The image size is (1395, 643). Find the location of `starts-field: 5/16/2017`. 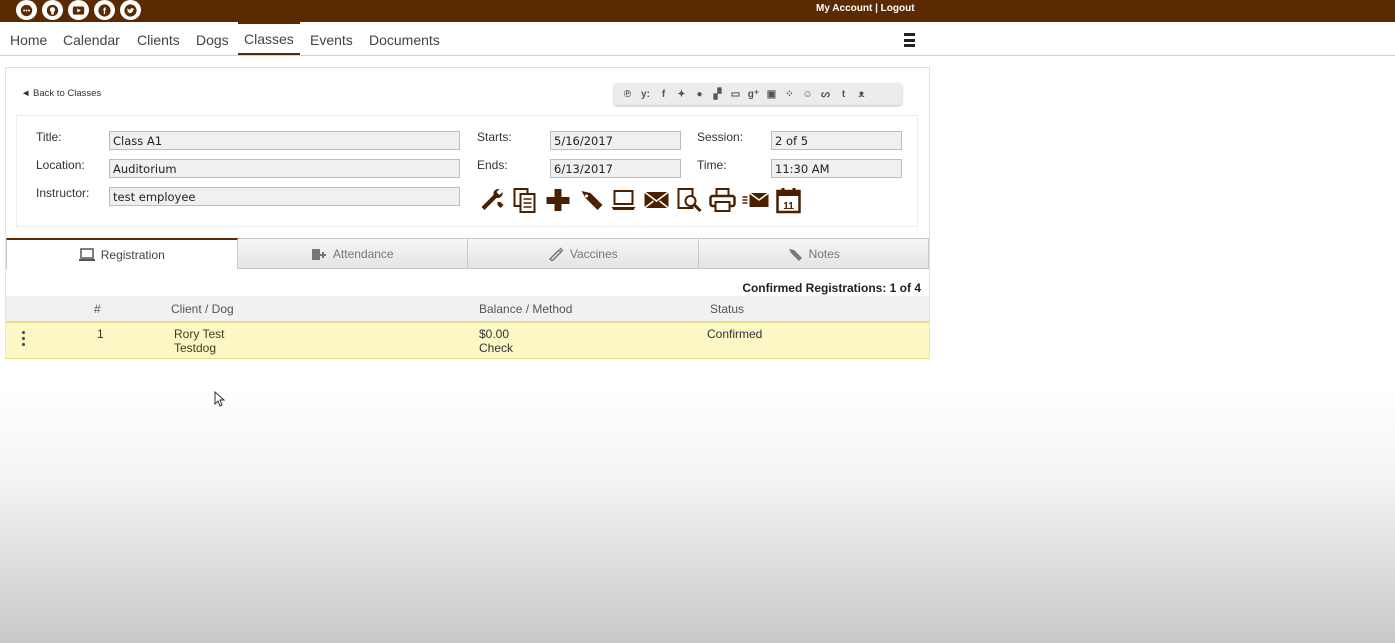

starts-field: 5/16/2017 is located at coordinates (615, 140).